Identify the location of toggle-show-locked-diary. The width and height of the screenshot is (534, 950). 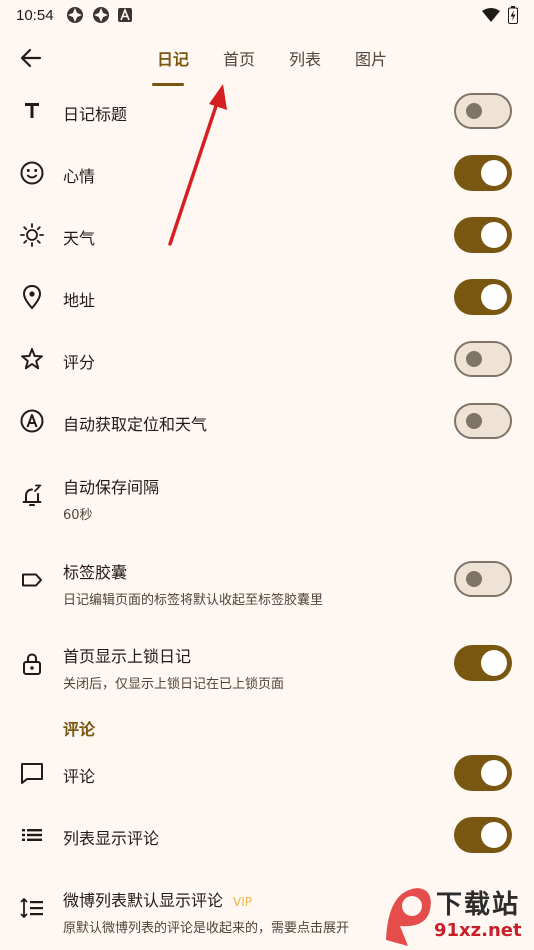
(483, 663).